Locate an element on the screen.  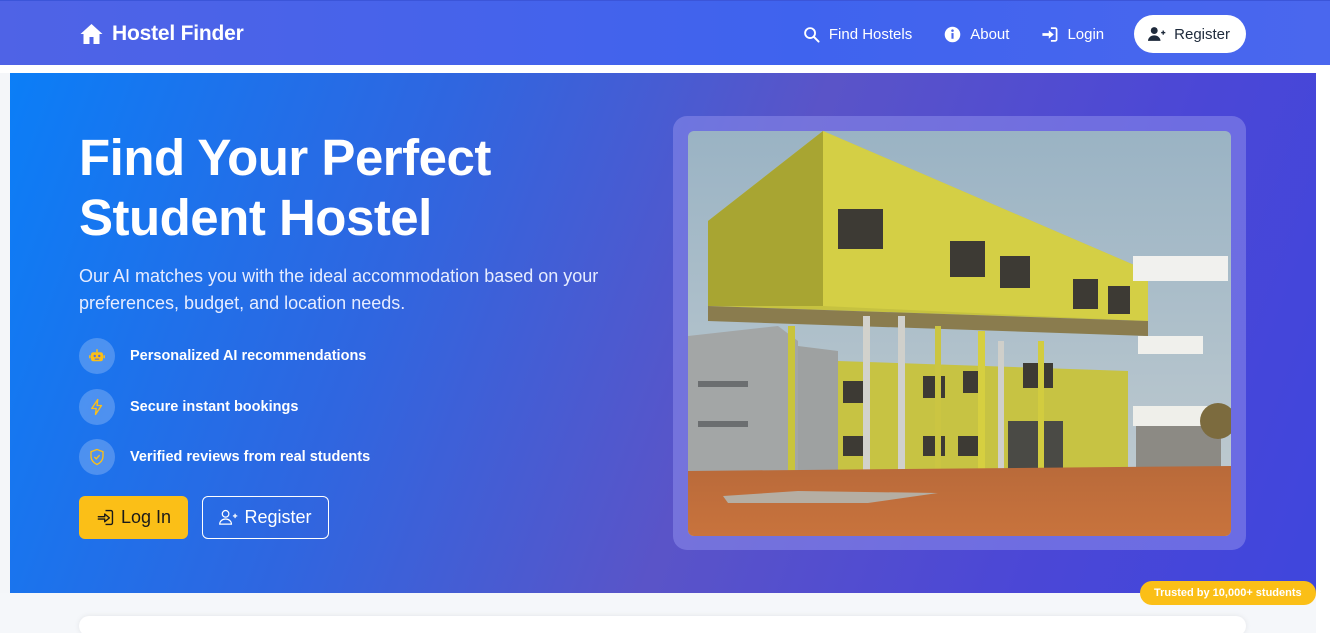
nav-find-hostels: Find Hostels is located at coordinates (857, 34).